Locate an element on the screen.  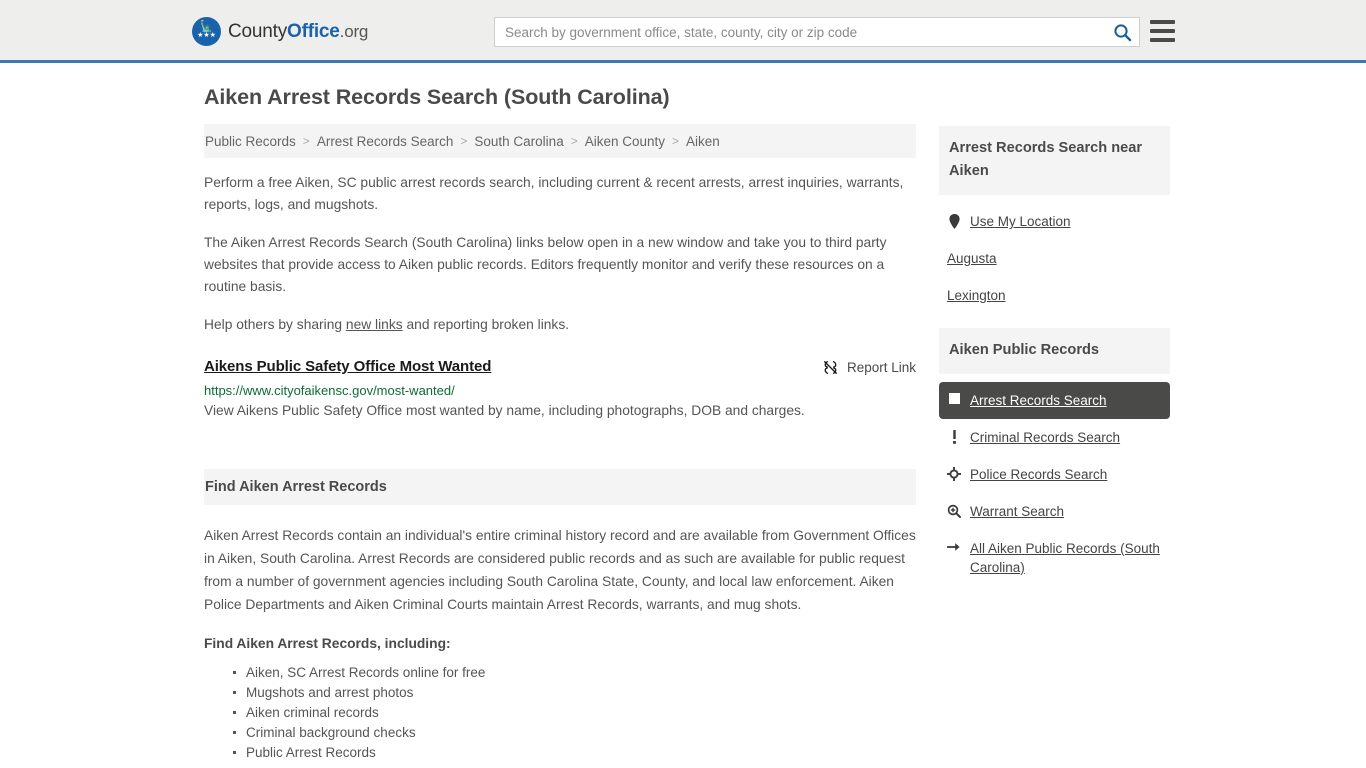
site-header: 🗽 ★★★ CountyOffice.org is located at coordinates (683, 31).